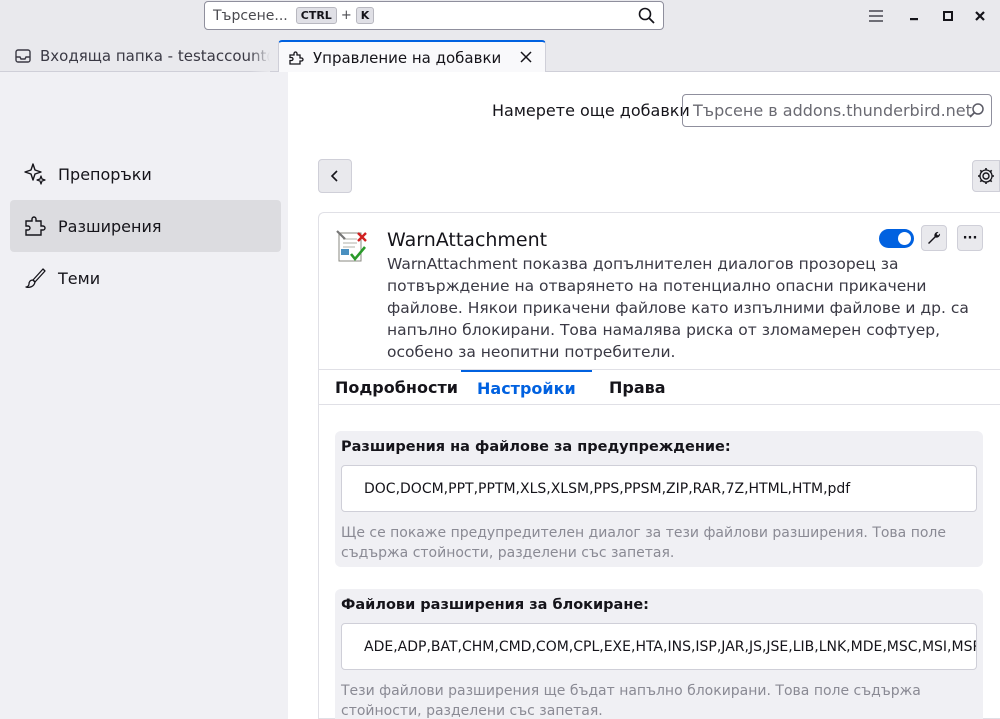 The image size is (1000, 719). I want to click on more-options-icon: ···, so click(970, 238).